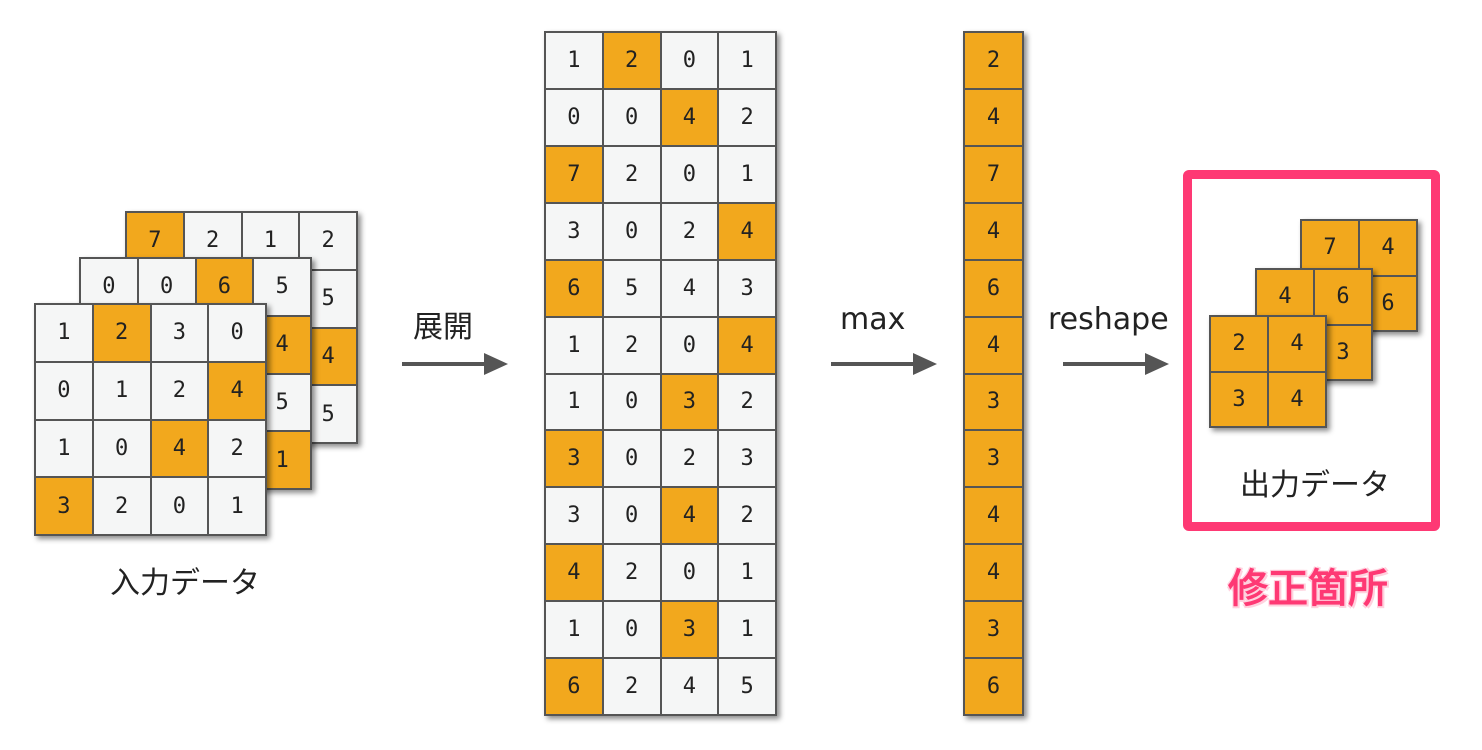  I want to click on expand-label: 展開, so click(443, 327).